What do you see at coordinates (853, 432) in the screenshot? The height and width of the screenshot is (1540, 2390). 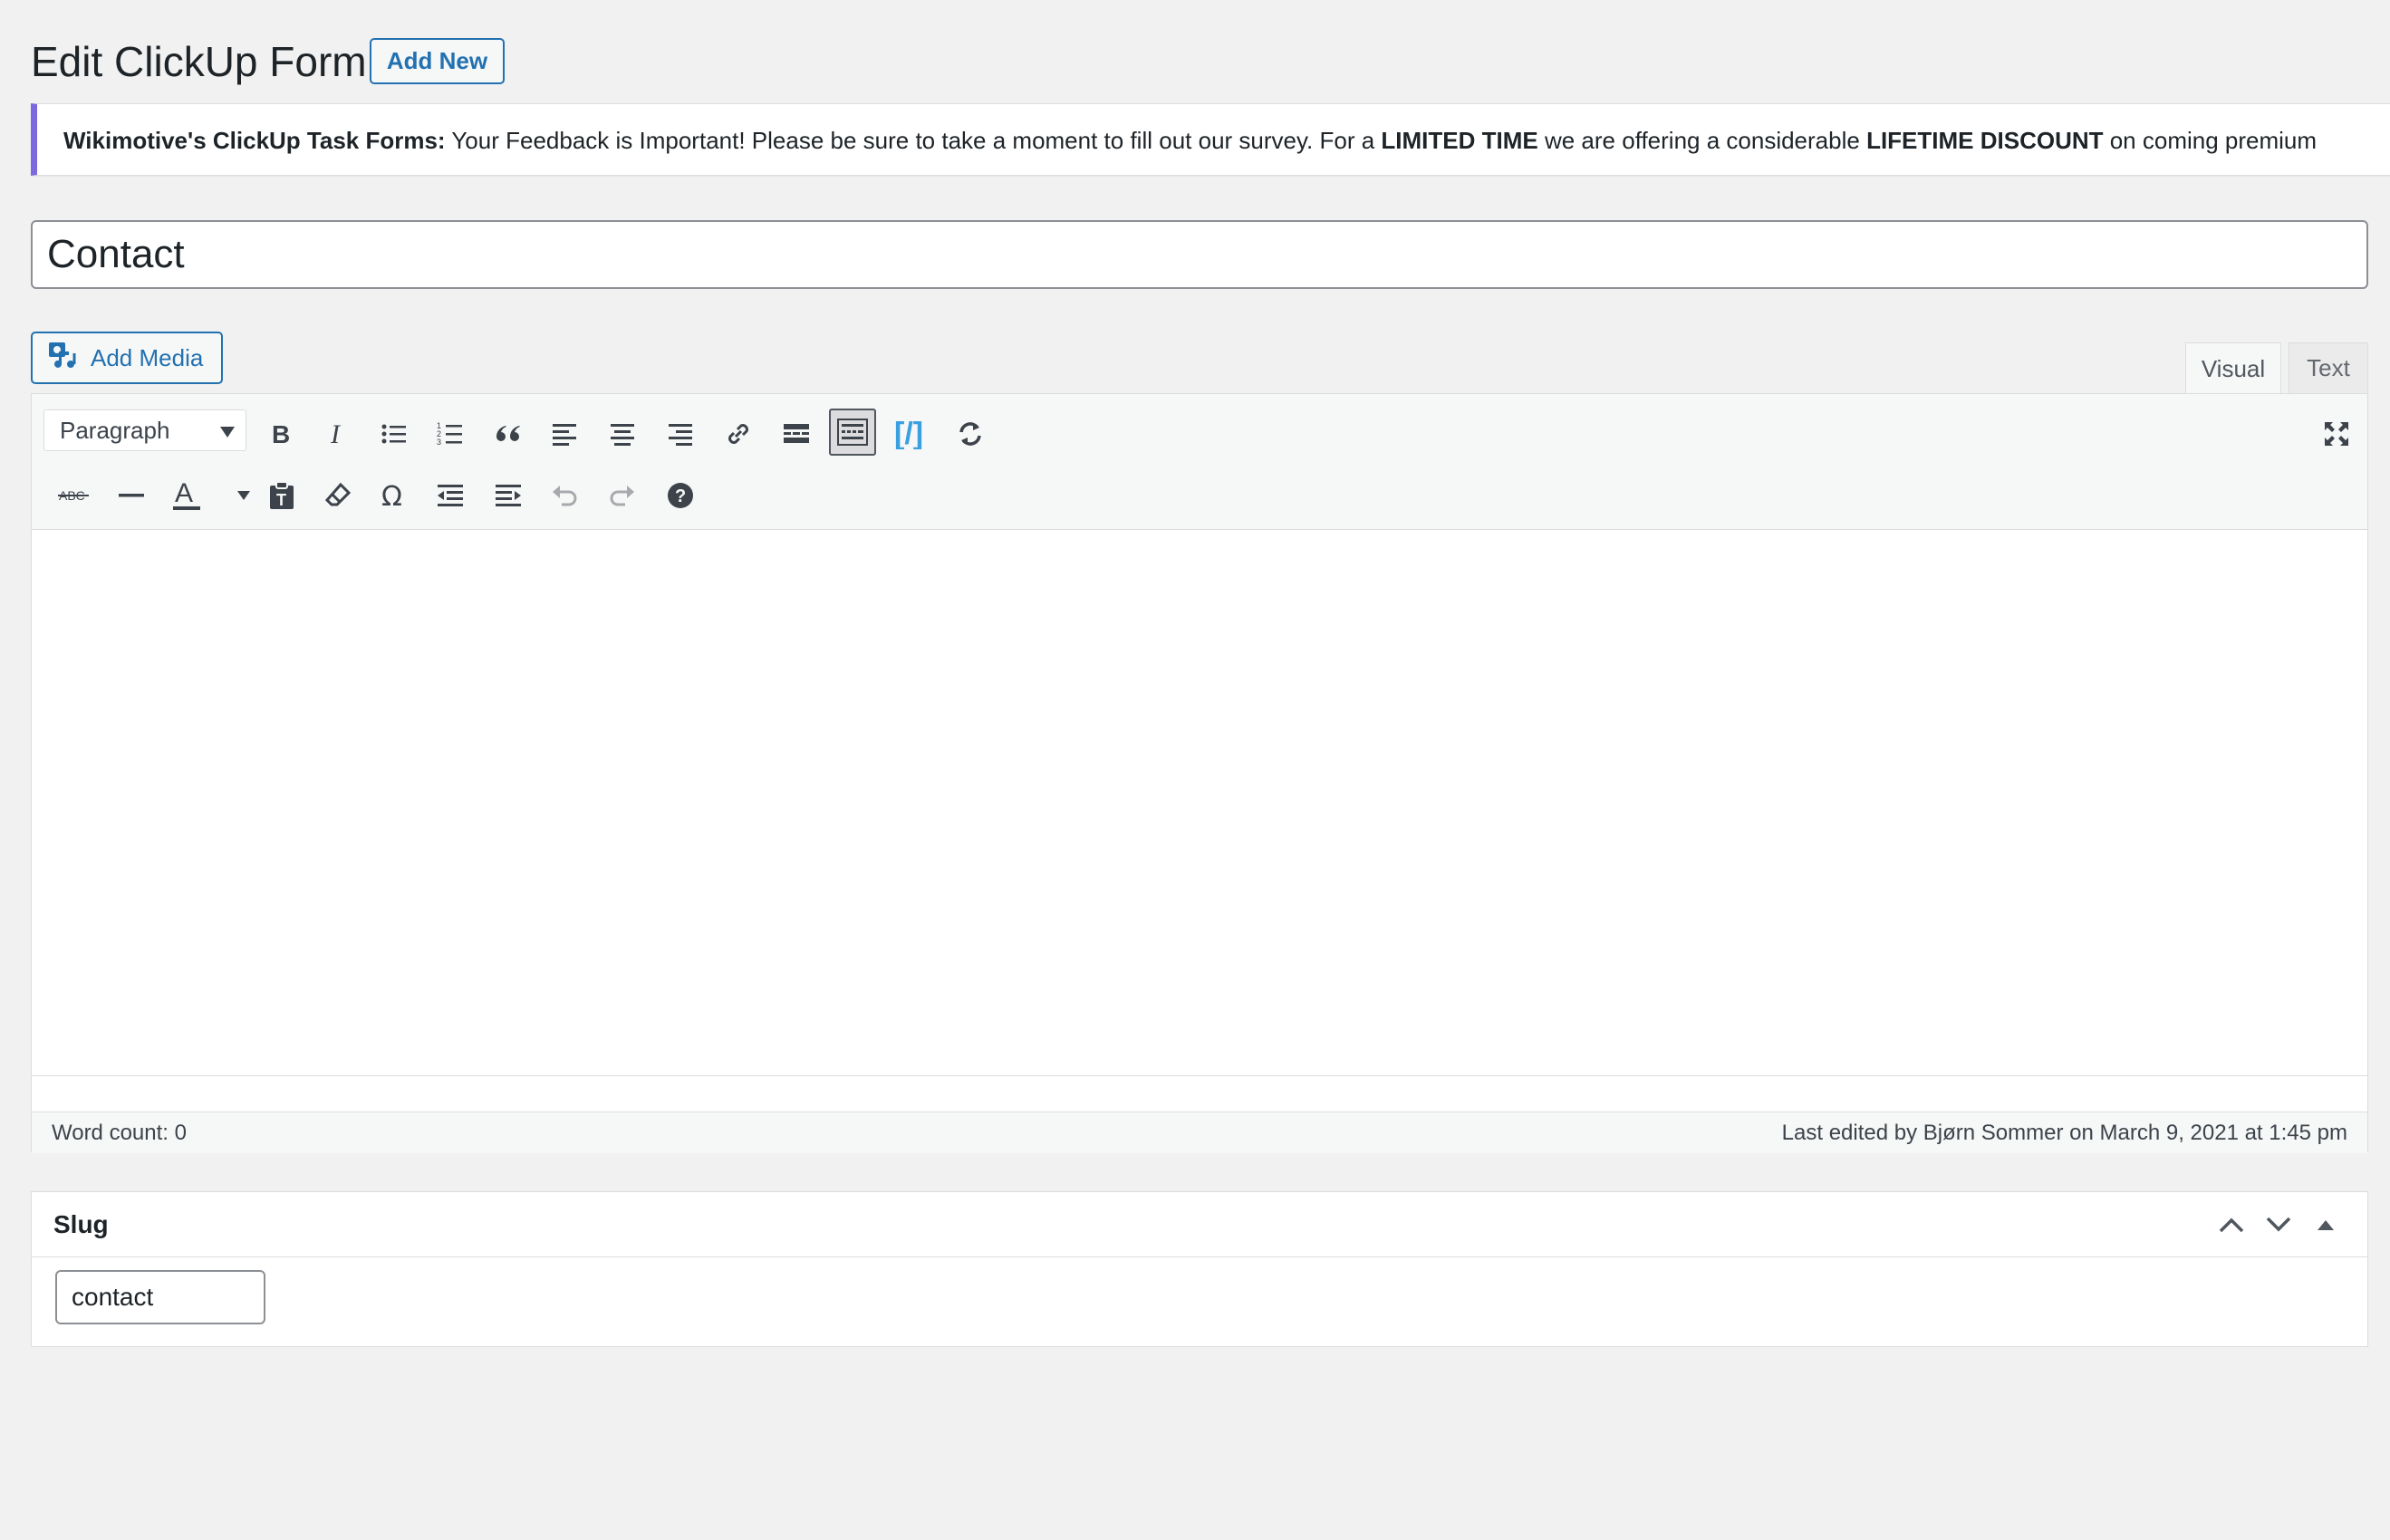 I see `toolbar-toggle-icon` at bounding box center [853, 432].